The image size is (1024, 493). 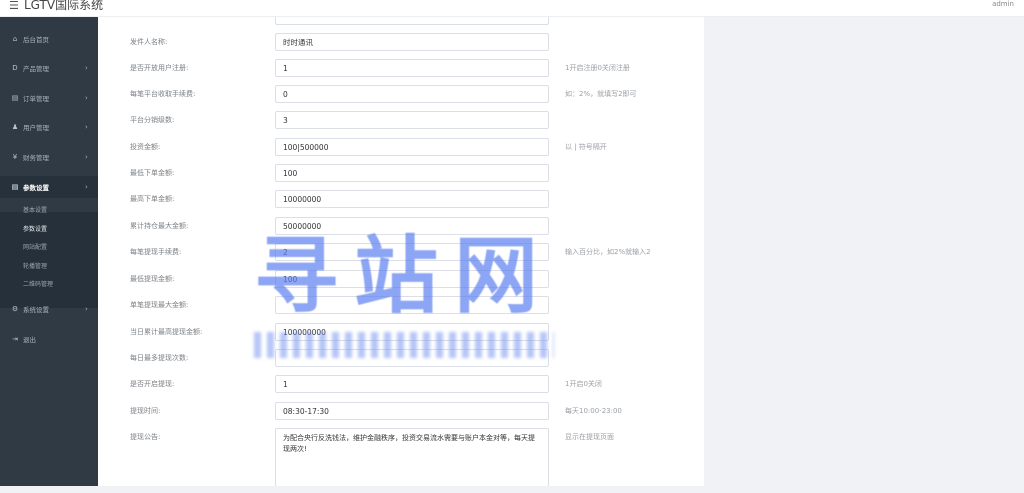 I want to click on order-icon: ▤, so click(x=15, y=98).